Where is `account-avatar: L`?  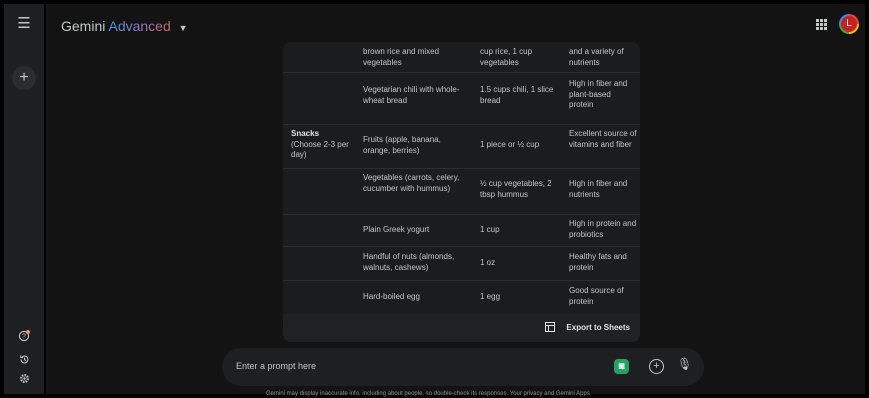 account-avatar: L is located at coordinates (849, 24).